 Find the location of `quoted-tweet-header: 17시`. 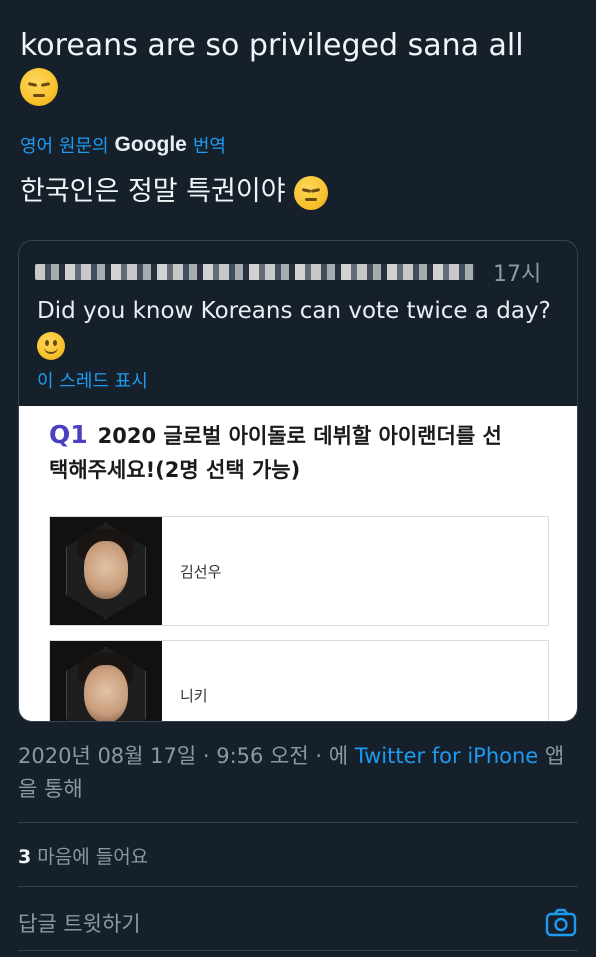

quoted-tweet-header: 17시 is located at coordinates (299, 273).